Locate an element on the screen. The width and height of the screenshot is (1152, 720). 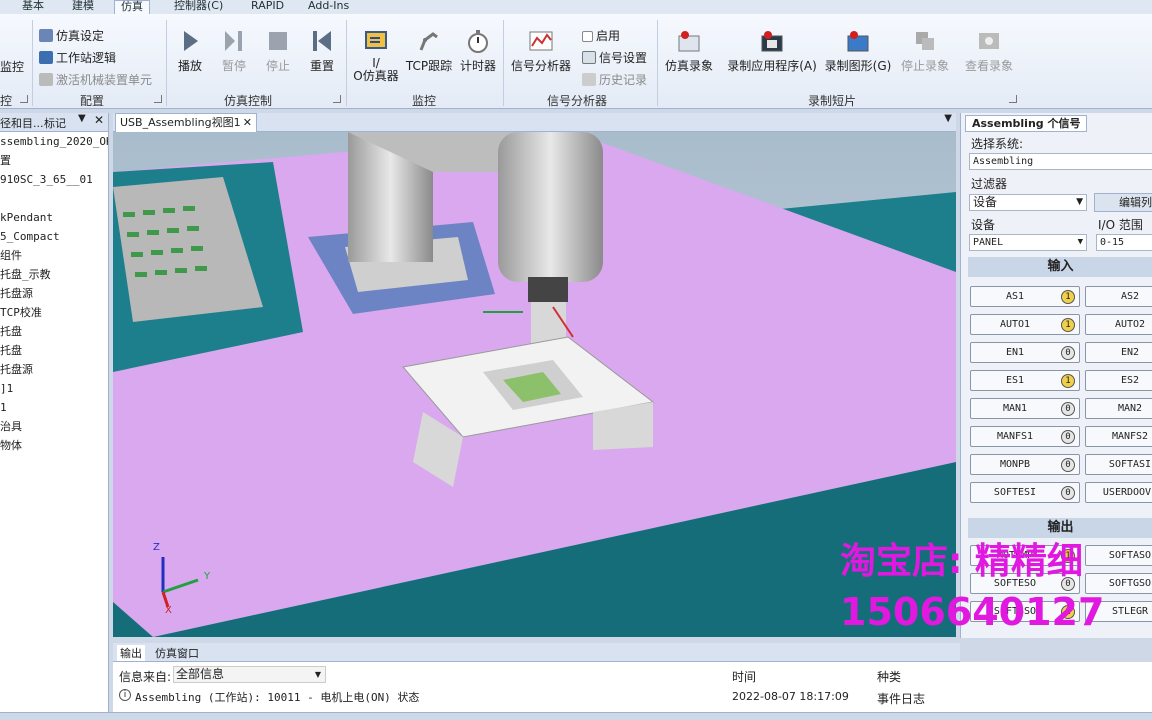
tab-view1: USB_Assembling视图1 ✕ is located at coordinates (186, 122).